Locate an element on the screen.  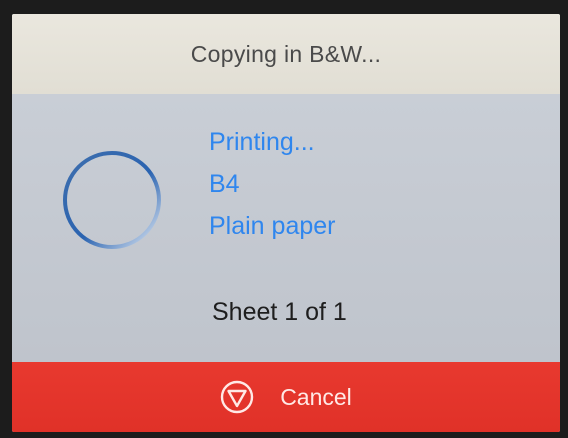
stop-triangle-icon is located at coordinates (237, 397).